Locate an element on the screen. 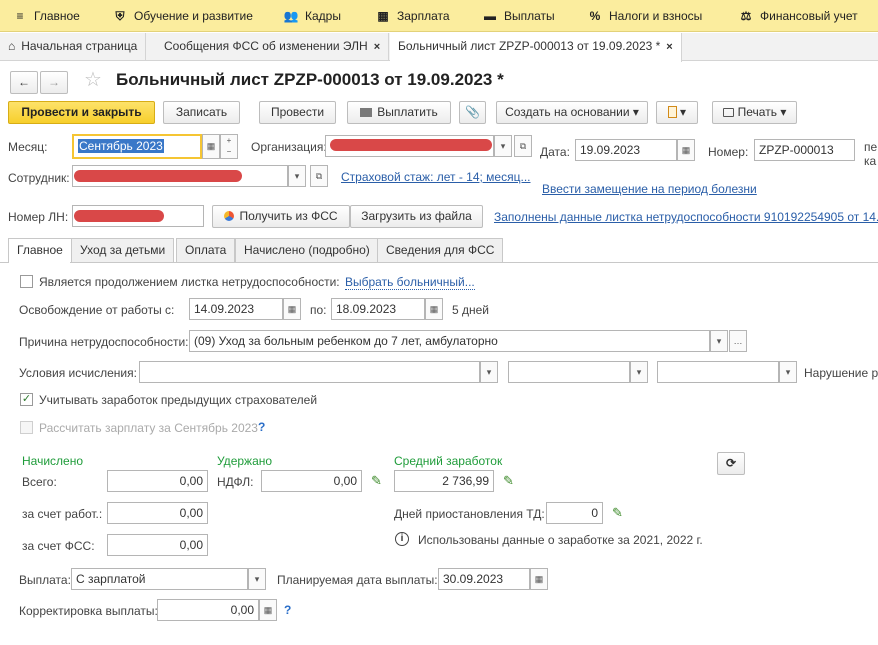 This screenshot has height=645, width=878. printer-icon is located at coordinates (728, 112).